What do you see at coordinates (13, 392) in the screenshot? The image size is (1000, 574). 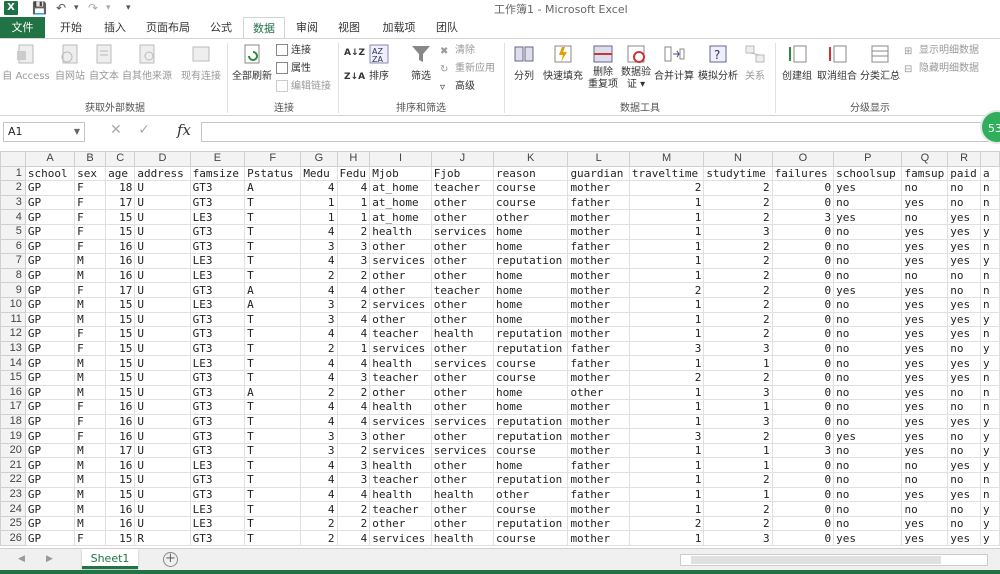 I see `row-header: 16` at bounding box center [13, 392].